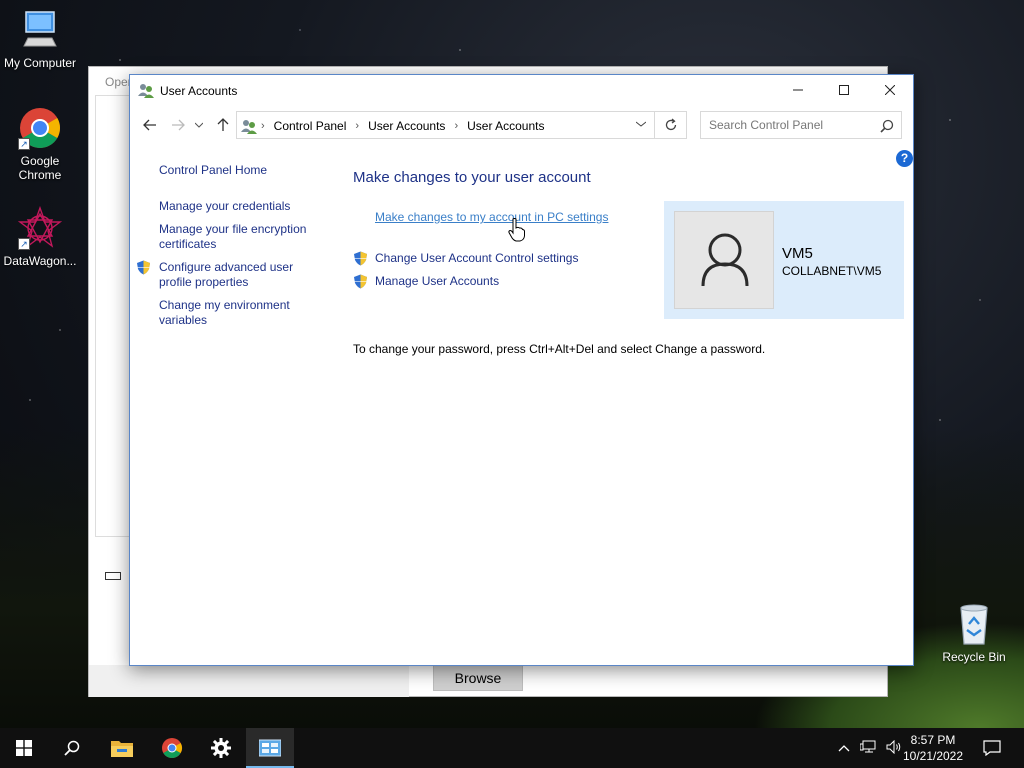  I want to click on taskbar-user-accounts, so click(270, 748).